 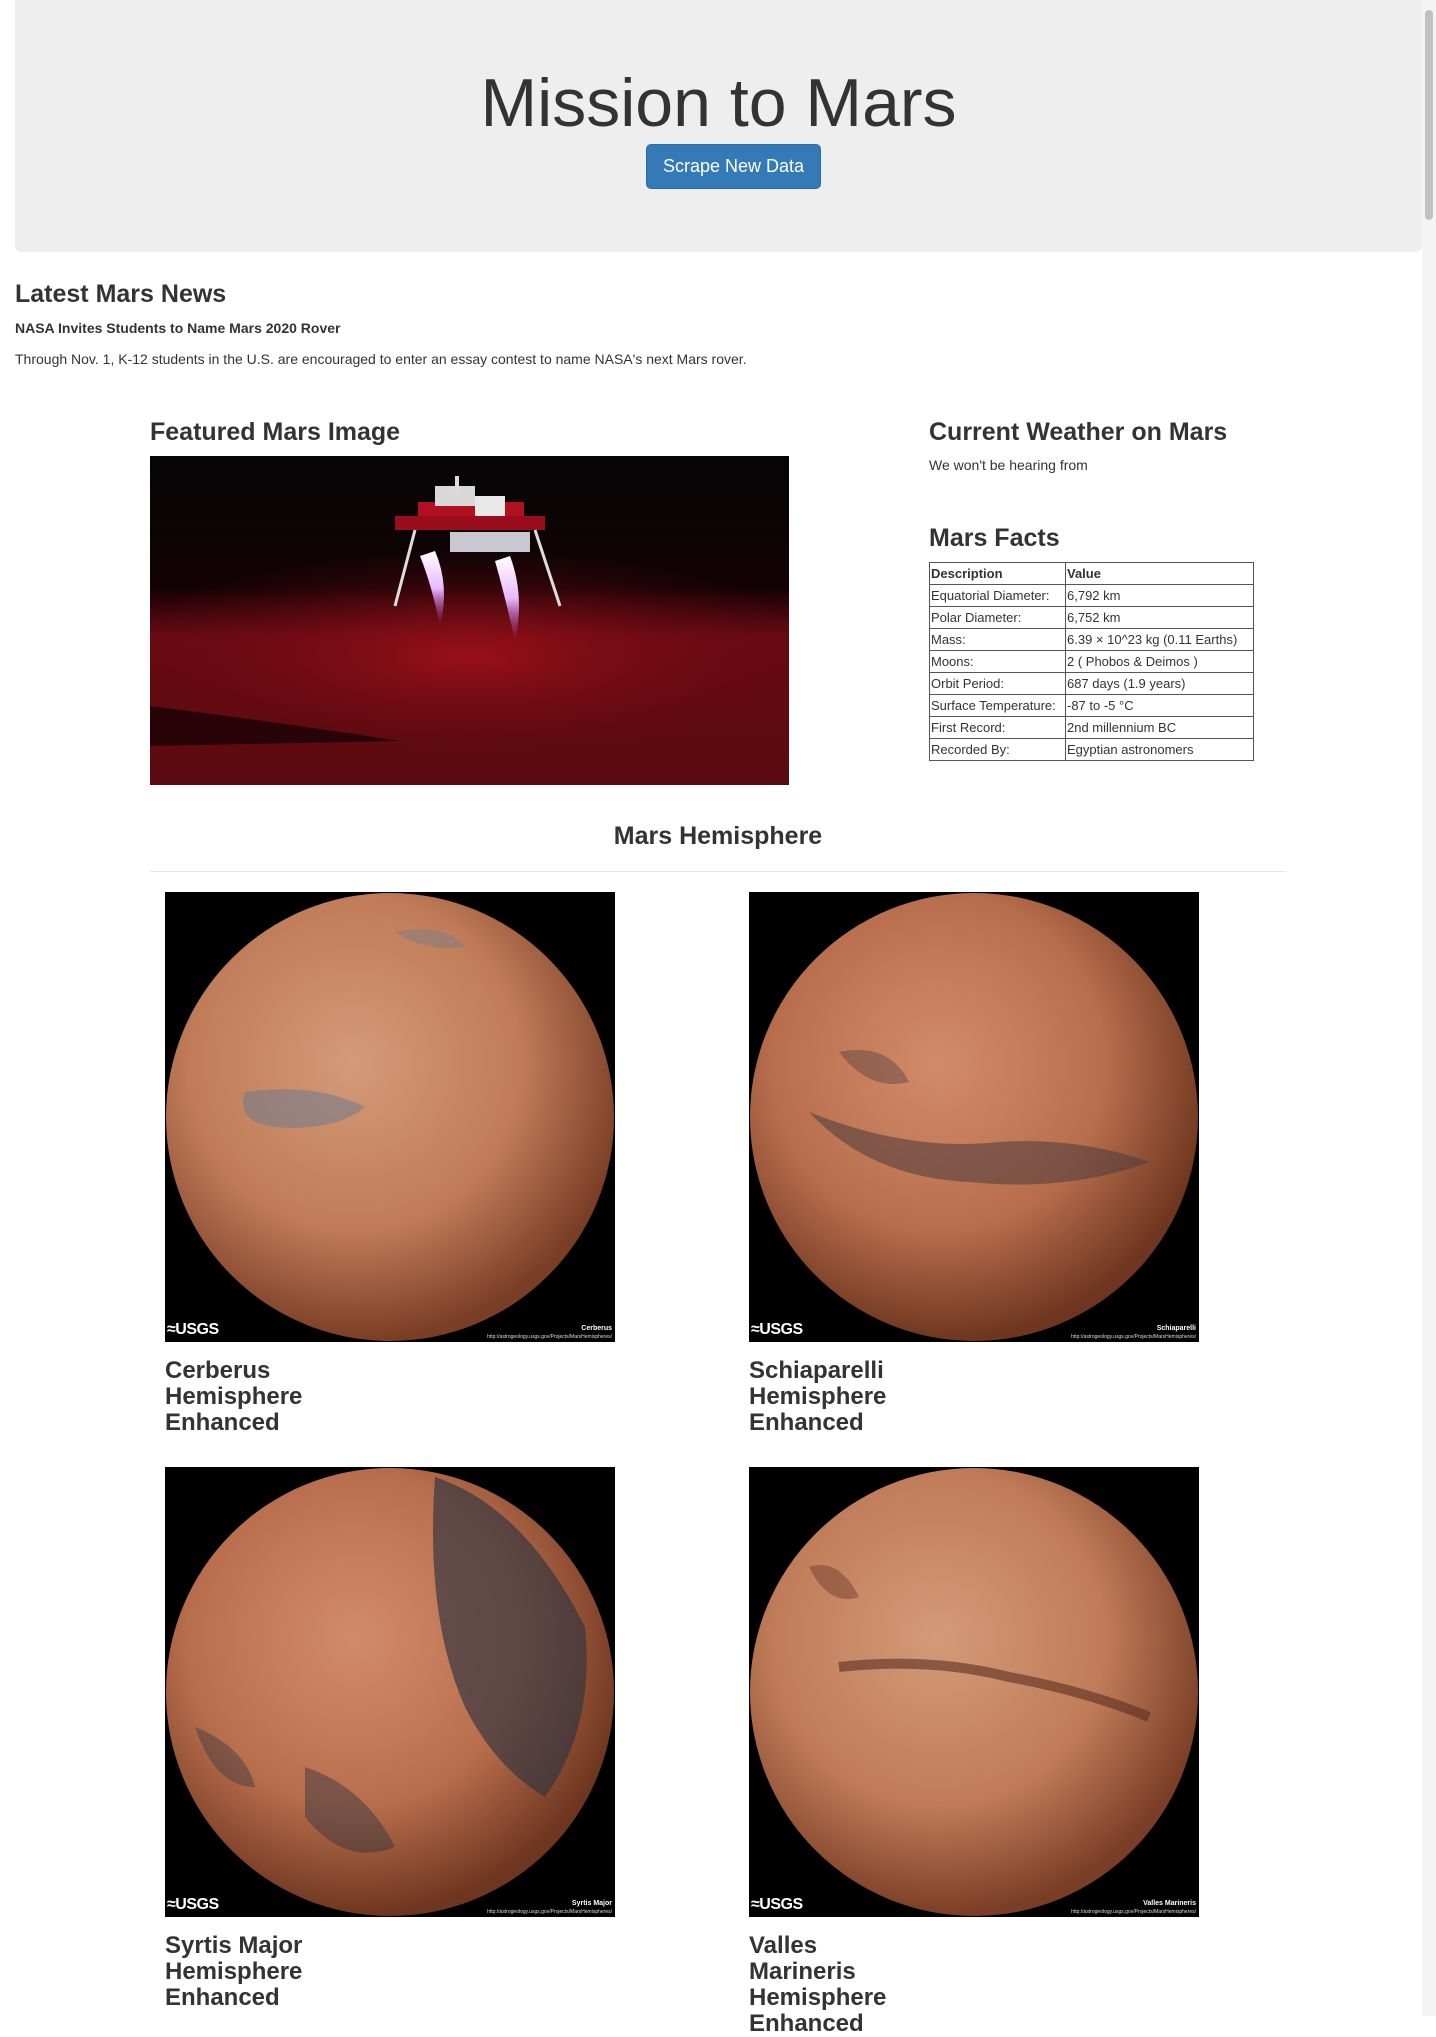 What do you see at coordinates (469, 620) in the screenshot?
I see `featured-mars-image` at bounding box center [469, 620].